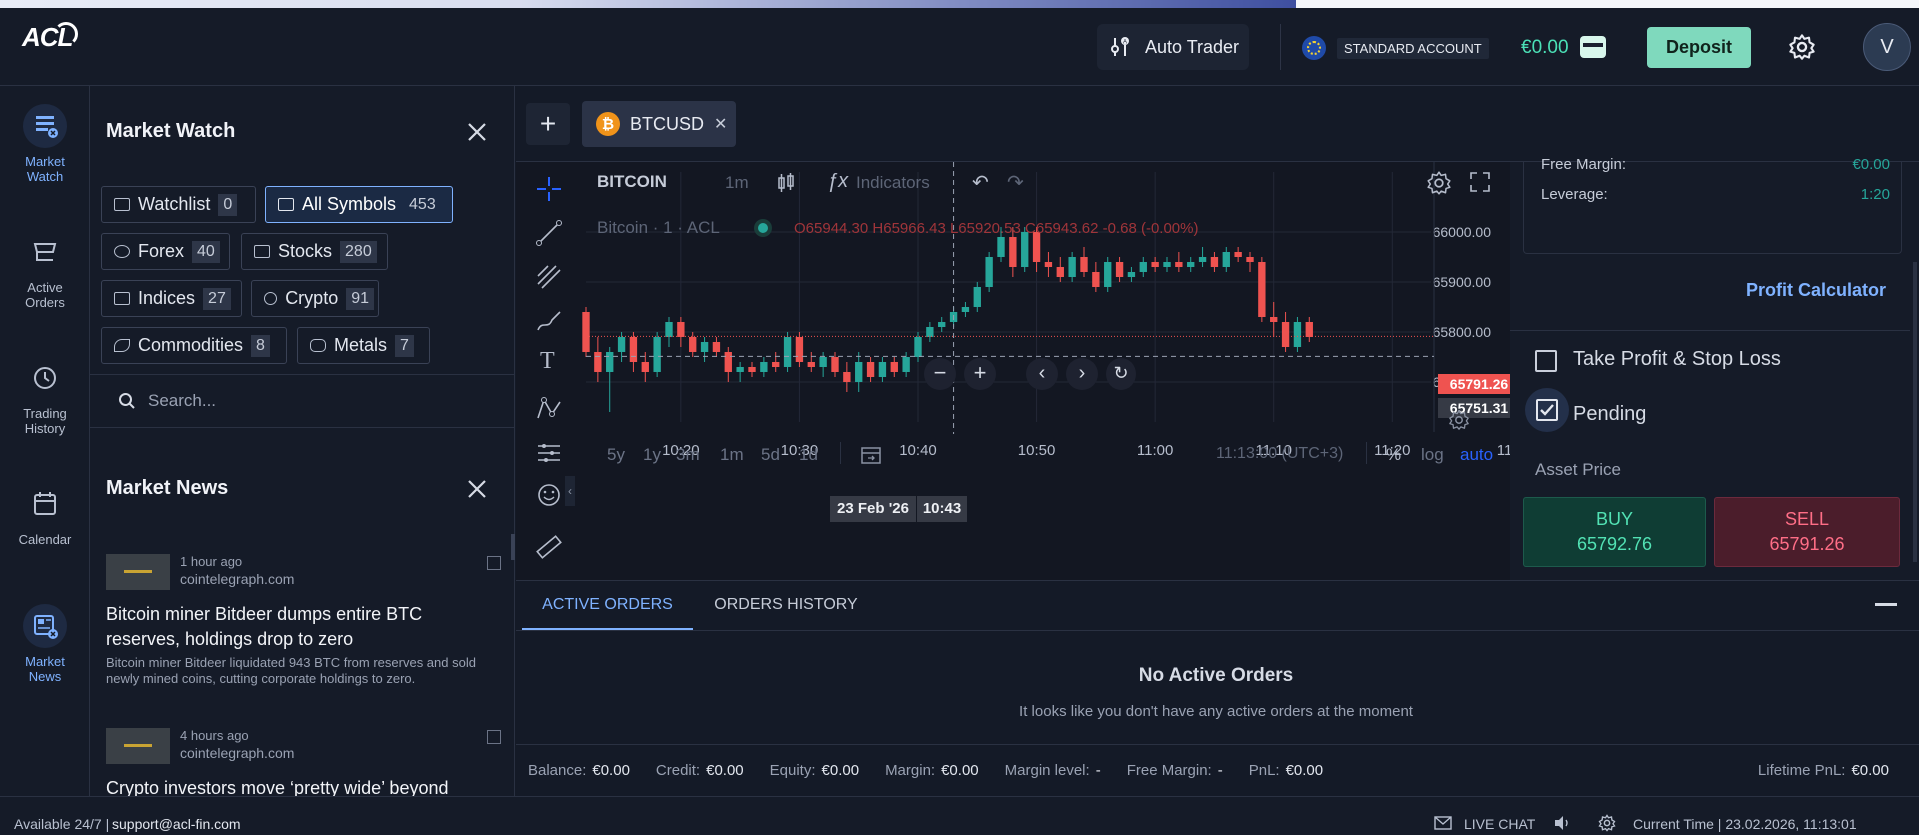 The width and height of the screenshot is (1919, 835). What do you see at coordinates (652, 455) in the screenshot?
I see `range-1y: 1y` at bounding box center [652, 455].